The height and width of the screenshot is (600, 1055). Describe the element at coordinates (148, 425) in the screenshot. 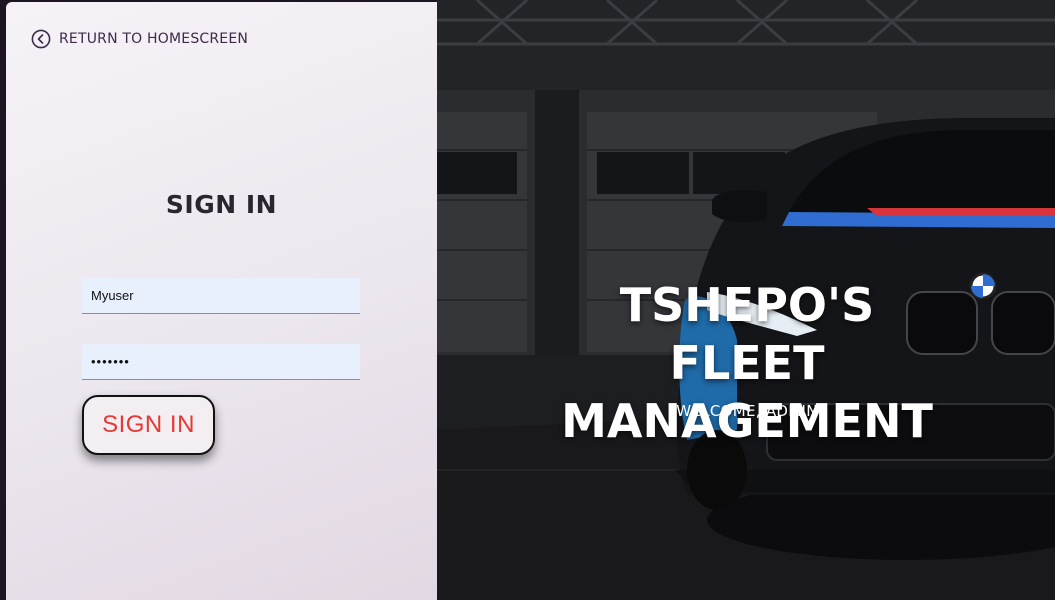

I see `sign-in-button: SIGN IN` at that location.